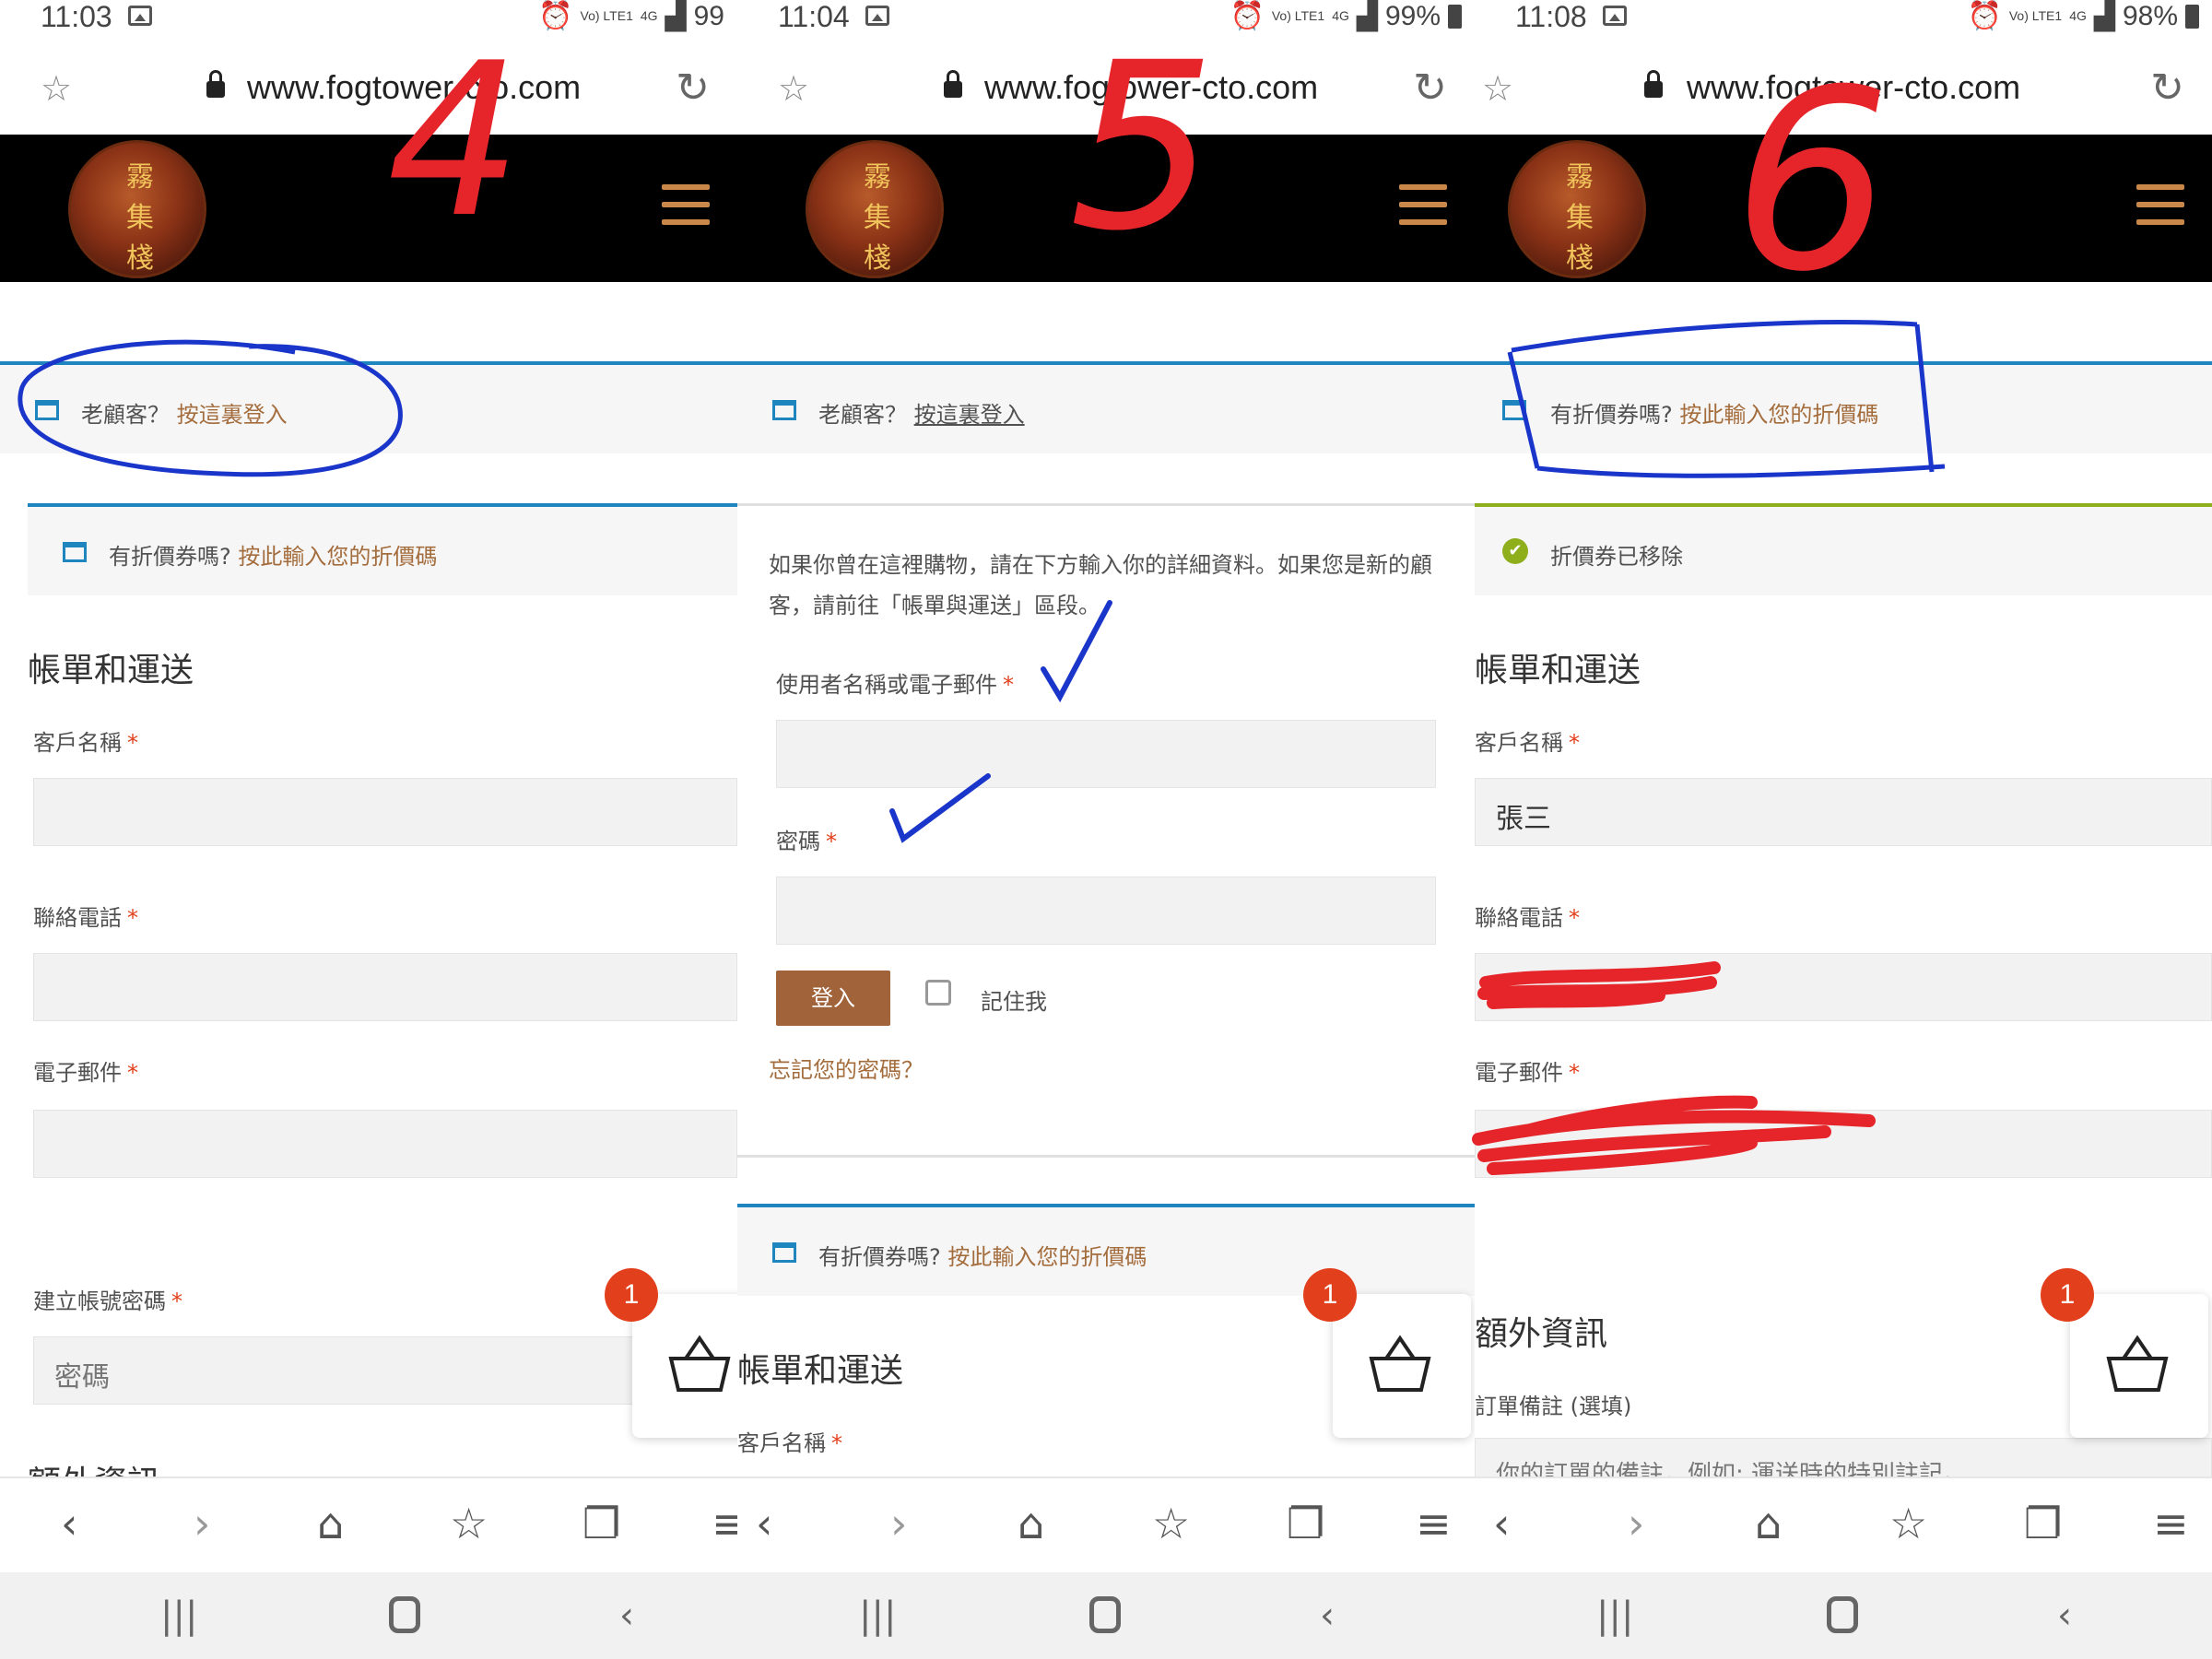 The height and width of the screenshot is (1659, 2212). Describe the element at coordinates (385, 812) in the screenshot. I see `name-input` at that location.